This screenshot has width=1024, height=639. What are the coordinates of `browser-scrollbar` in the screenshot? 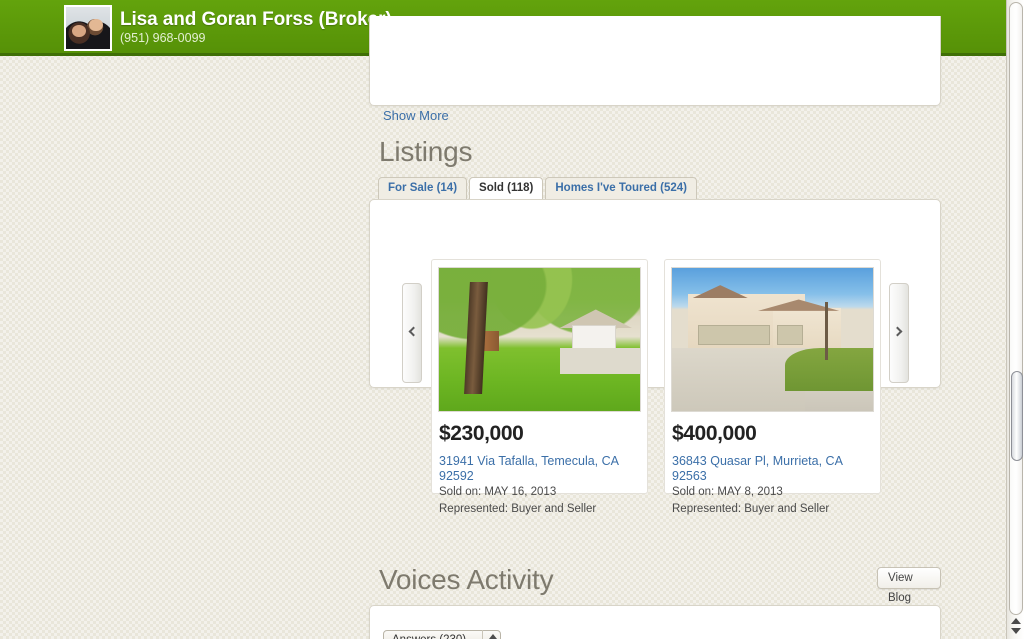 It's located at (1015, 319).